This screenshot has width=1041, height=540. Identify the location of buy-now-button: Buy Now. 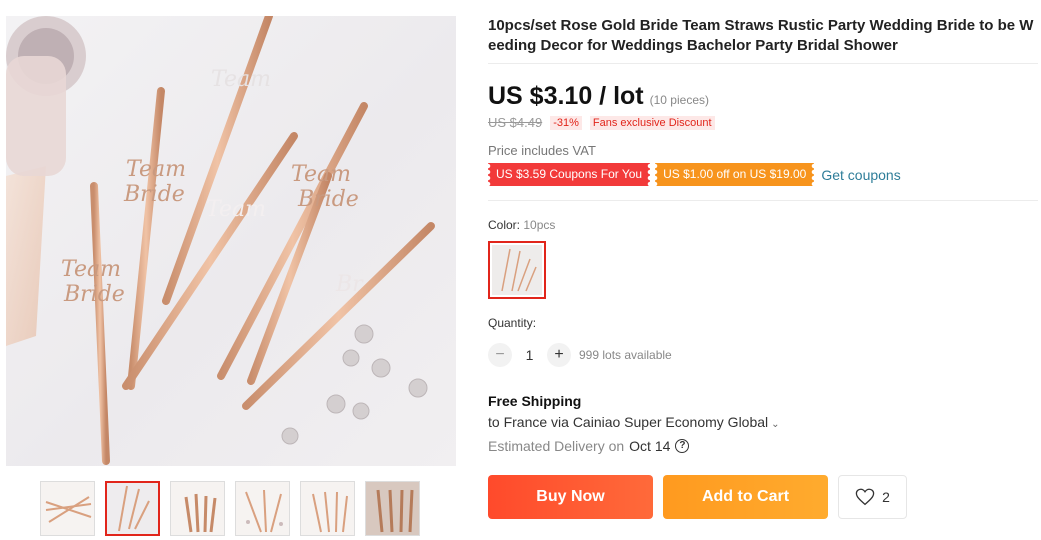
(570, 497).